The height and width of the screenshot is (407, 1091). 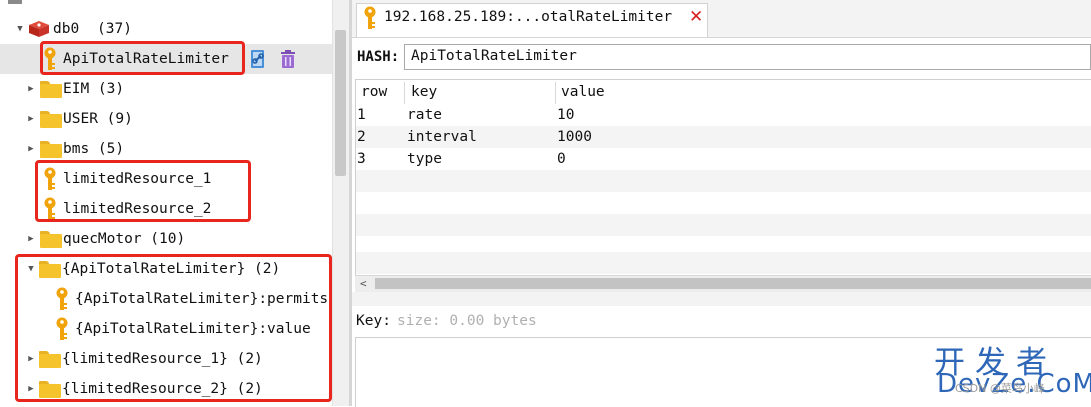 What do you see at coordinates (166, 119) in the screenshot?
I see `tree-item-user: ▶ USER (9)` at bounding box center [166, 119].